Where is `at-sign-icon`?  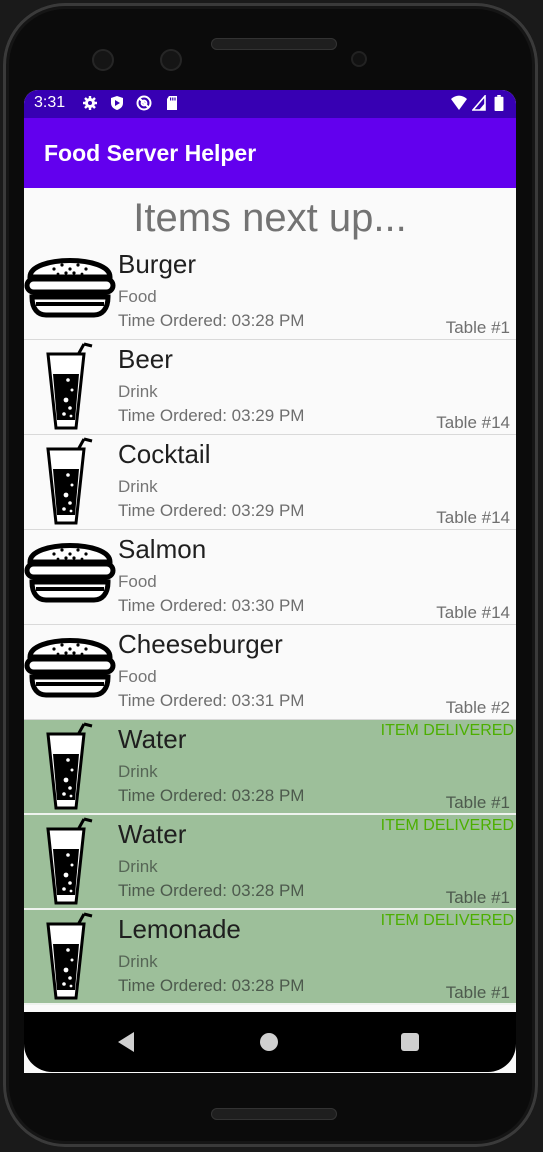
at-sign-icon is located at coordinates (144, 103).